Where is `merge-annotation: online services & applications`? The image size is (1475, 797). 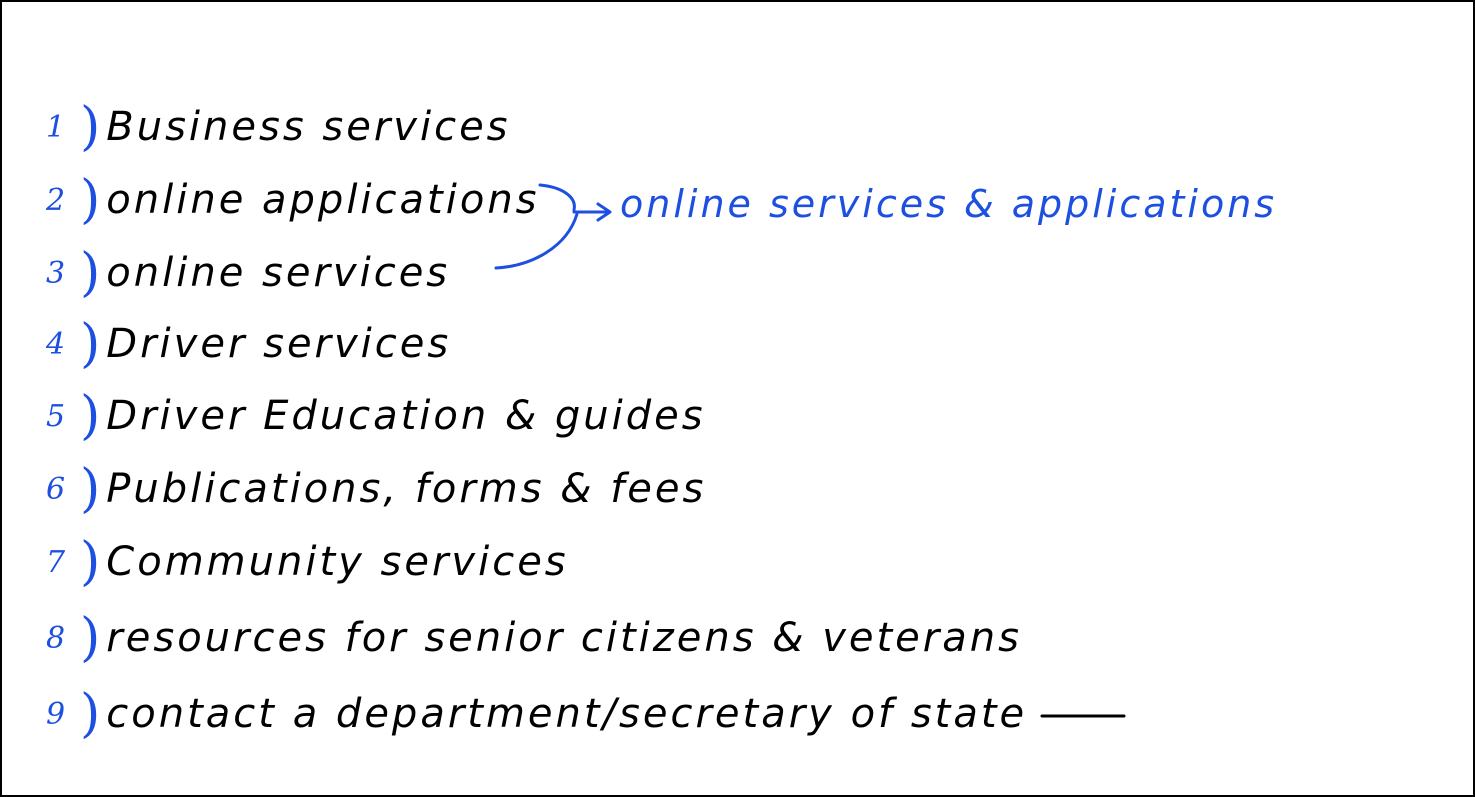 merge-annotation: online services & applications is located at coordinates (949, 204).